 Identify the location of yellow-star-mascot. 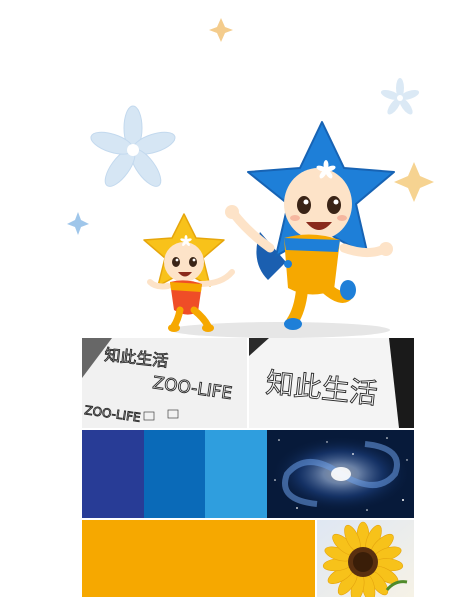
(189, 272).